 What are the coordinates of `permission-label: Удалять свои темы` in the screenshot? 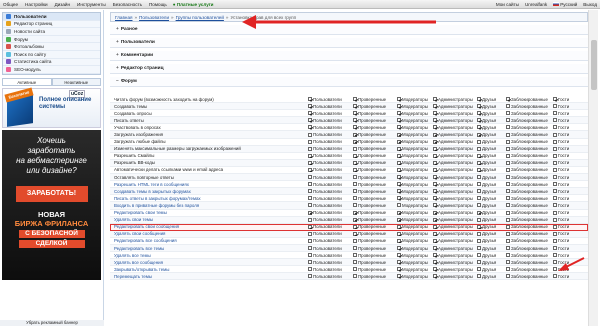 It's located at (209, 219).